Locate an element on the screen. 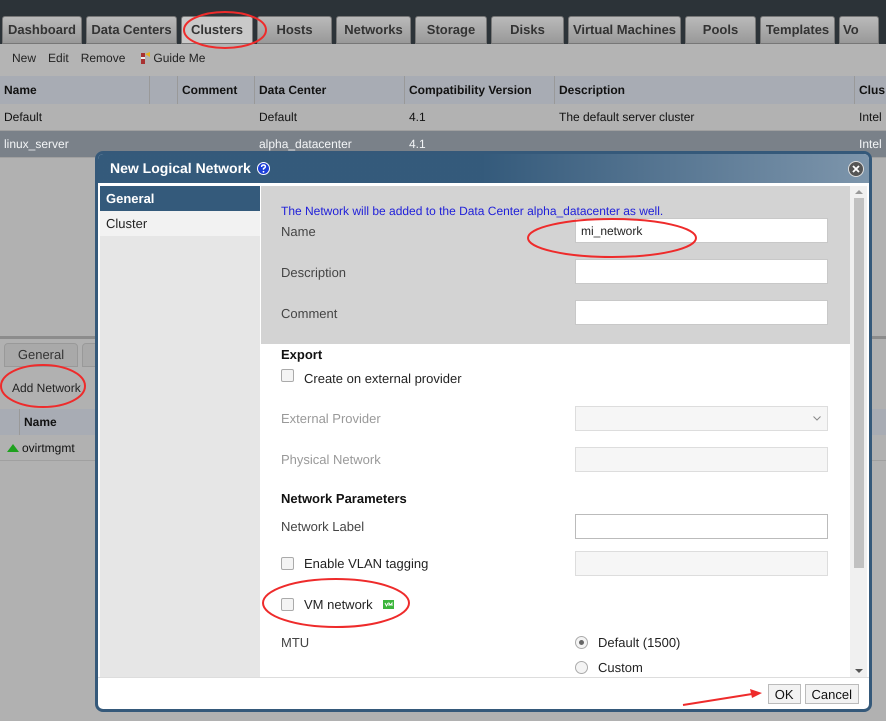 Image resolution: width=886 pixels, height=721 pixels. table-cell-text: ovirtmgmt is located at coordinates (48, 448).